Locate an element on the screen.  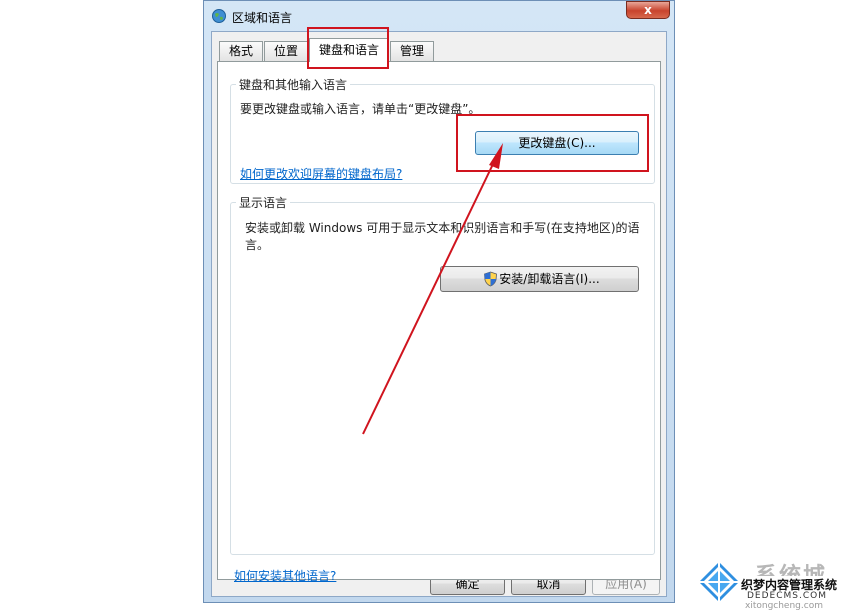
watermark: 系统城 织梦内容管理系统 DEDECMS.COM xitongcheng.com is located at coordinates (772, 586).